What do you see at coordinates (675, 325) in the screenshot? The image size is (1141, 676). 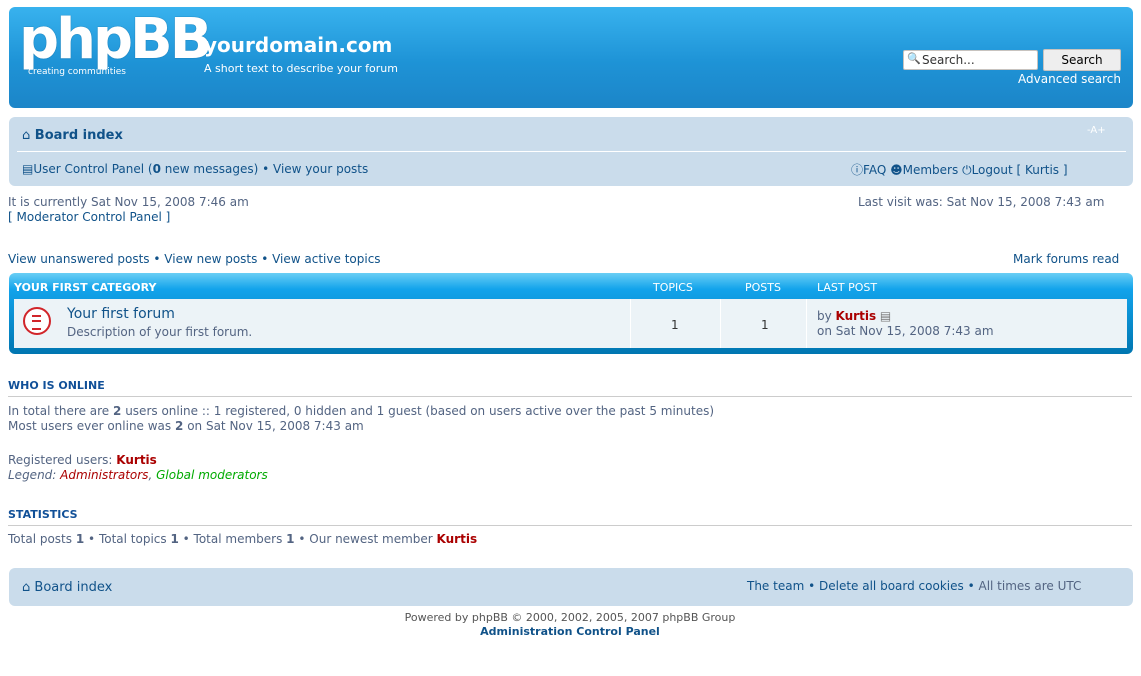 I see `forum-topics-count: 1` at bounding box center [675, 325].